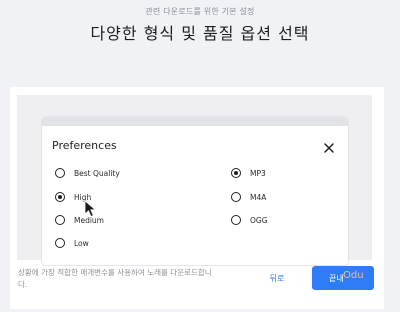 The height and width of the screenshot is (312, 400). I want to click on radio-label: MP3, so click(258, 173).